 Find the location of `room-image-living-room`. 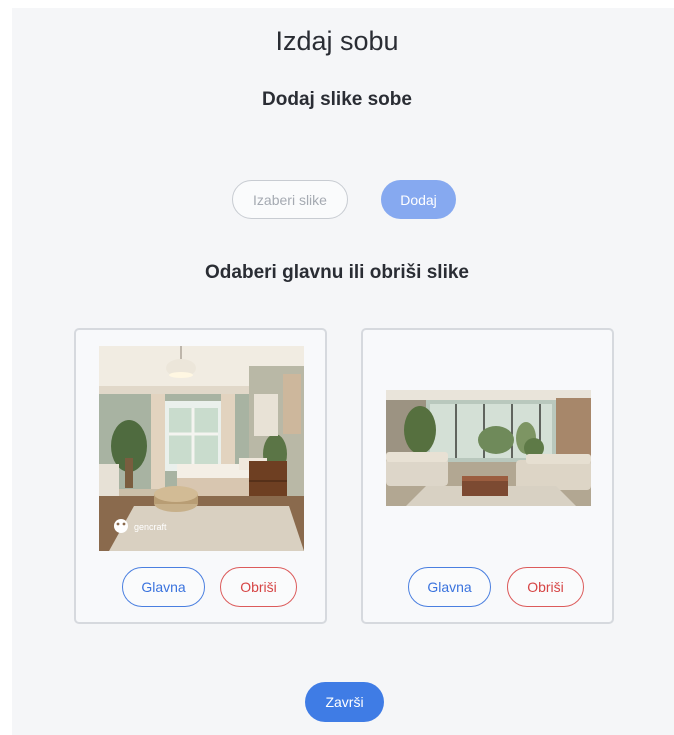

room-image-living-room is located at coordinates (488, 448).